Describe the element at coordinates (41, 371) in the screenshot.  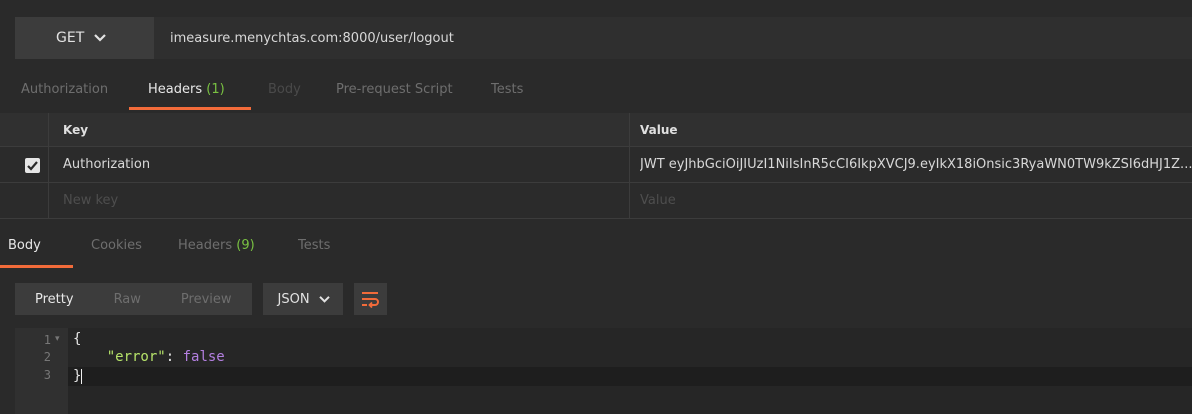
I see `line-number-gutter: 1 ▾ 2 3` at that location.